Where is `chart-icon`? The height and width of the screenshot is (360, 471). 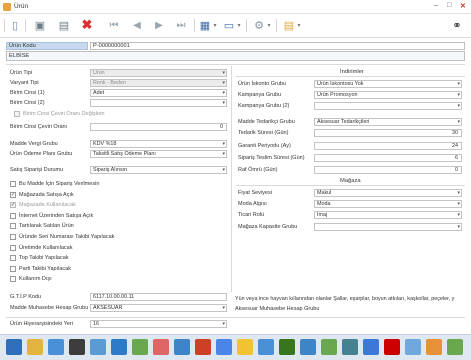
chart-icon is located at coordinates (161, 347).